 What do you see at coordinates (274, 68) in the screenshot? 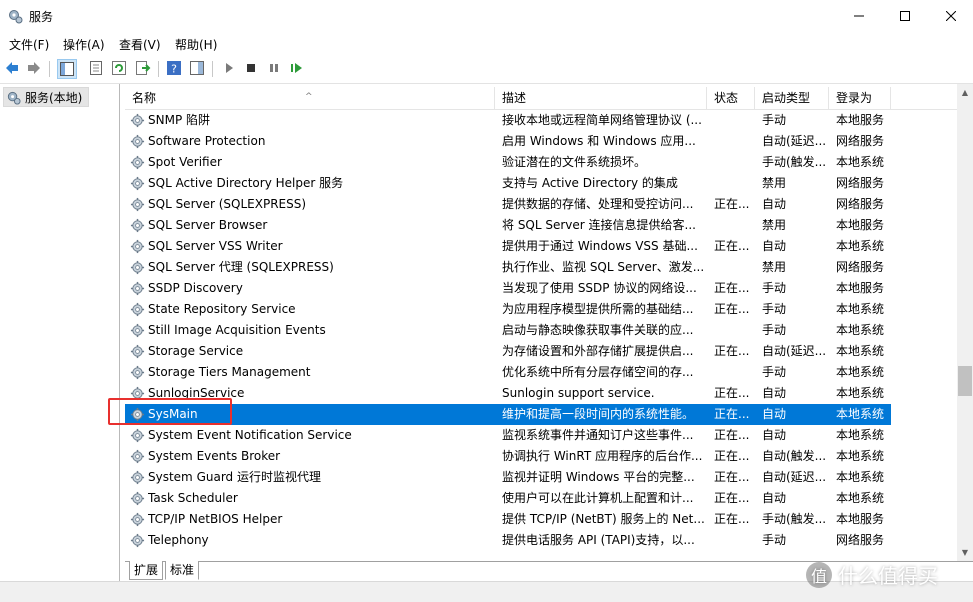
I see `pause-service-button` at bounding box center [274, 68].